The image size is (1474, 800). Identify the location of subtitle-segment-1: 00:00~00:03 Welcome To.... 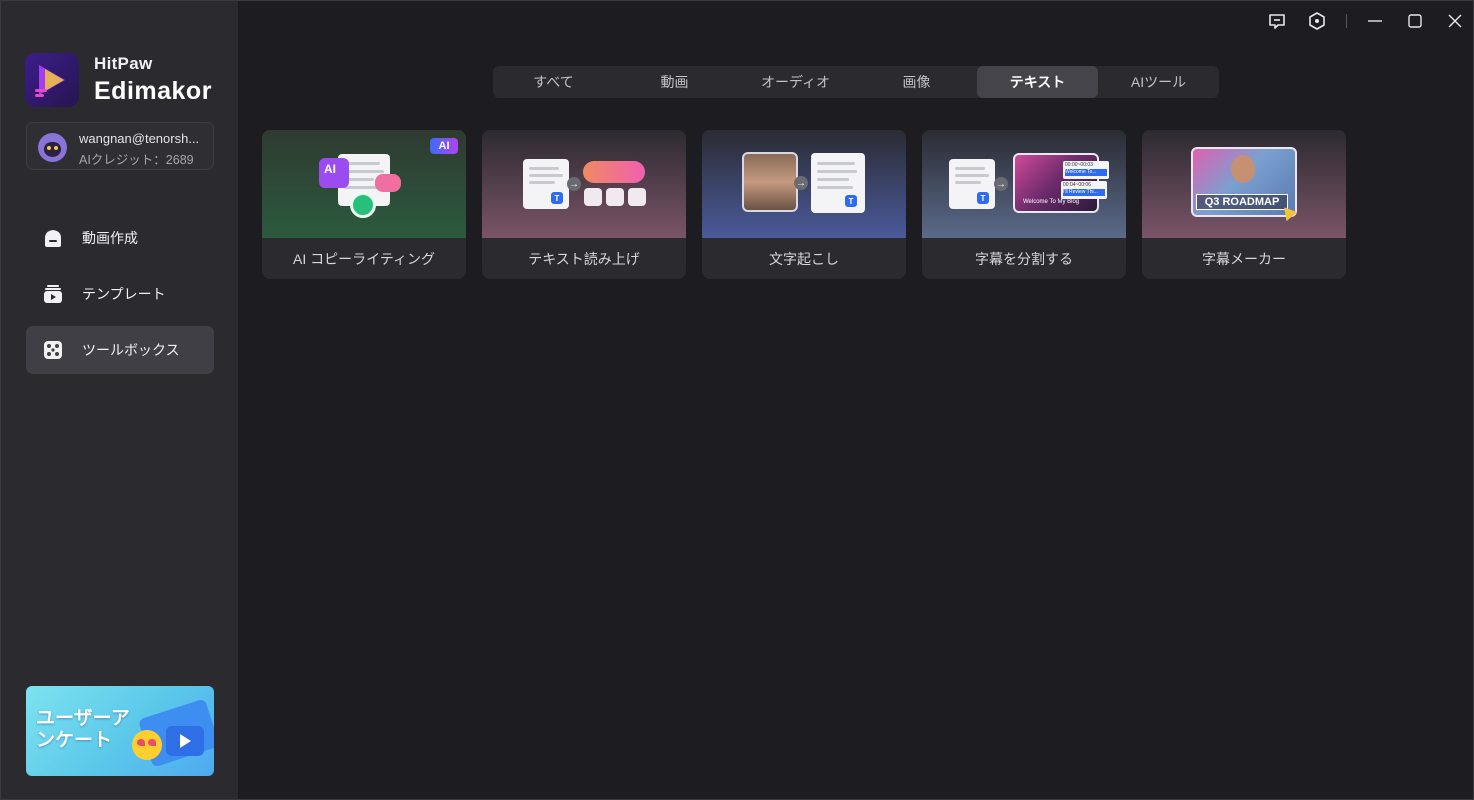
(1086, 170).